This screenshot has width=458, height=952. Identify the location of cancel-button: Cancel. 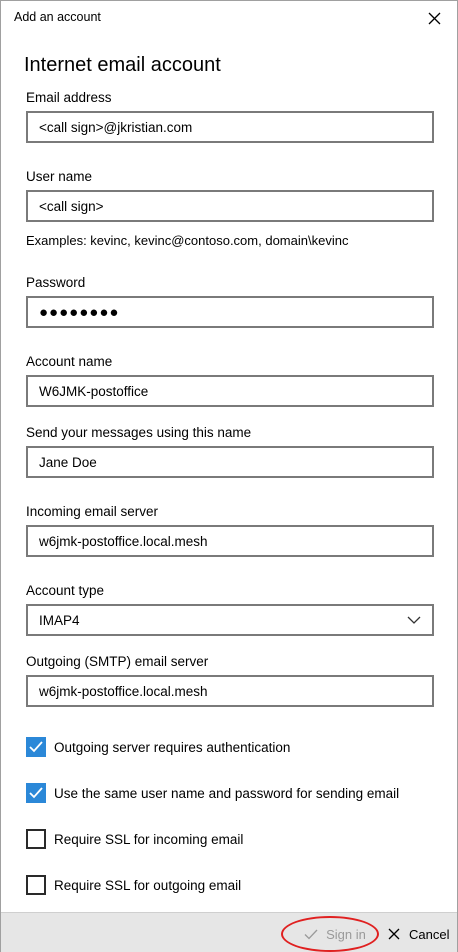
(418, 934).